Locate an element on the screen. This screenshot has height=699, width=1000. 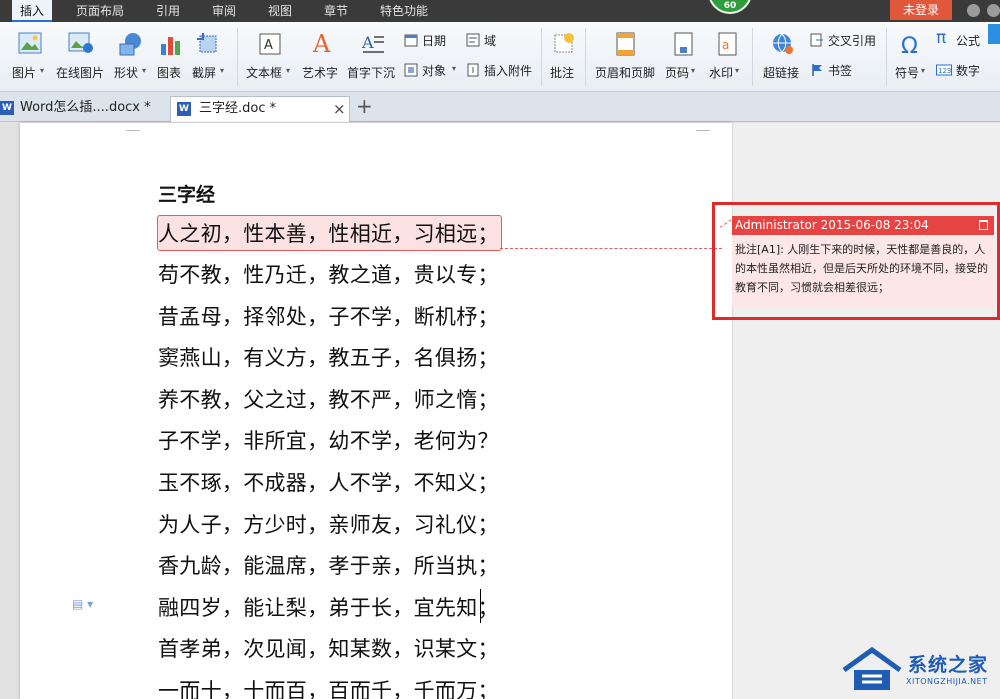
tab-word-insert-doc-label: Word怎么插....docx * is located at coordinates (85, 107).